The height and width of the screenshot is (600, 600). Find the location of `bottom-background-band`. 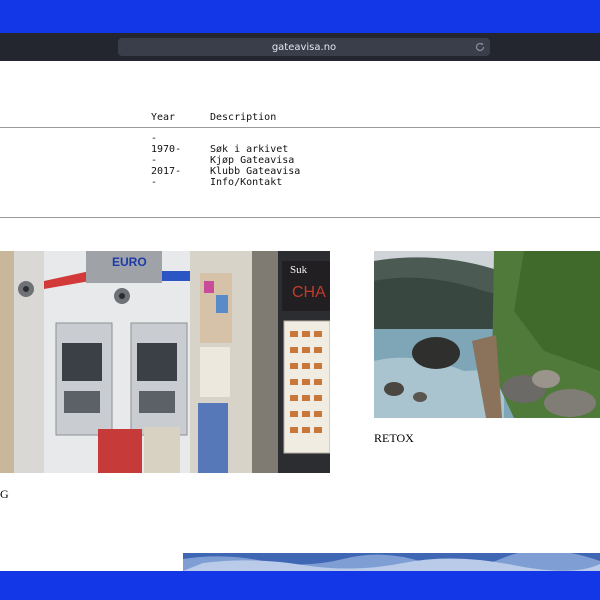

bottom-background-band is located at coordinates (300, 585).